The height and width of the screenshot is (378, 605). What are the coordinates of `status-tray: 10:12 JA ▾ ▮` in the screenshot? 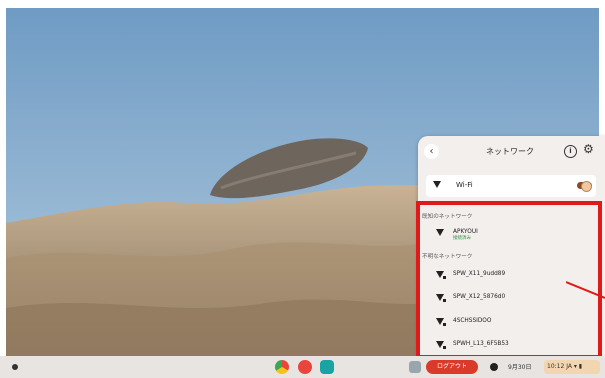 It's located at (572, 367).